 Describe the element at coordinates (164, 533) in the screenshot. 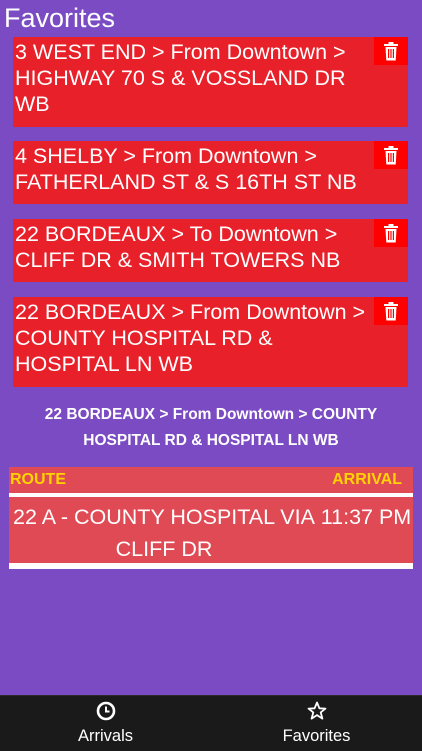

I see `route-cell: 22 A - COUNTY HOSPITAL VIA CLIFF DR` at that location.